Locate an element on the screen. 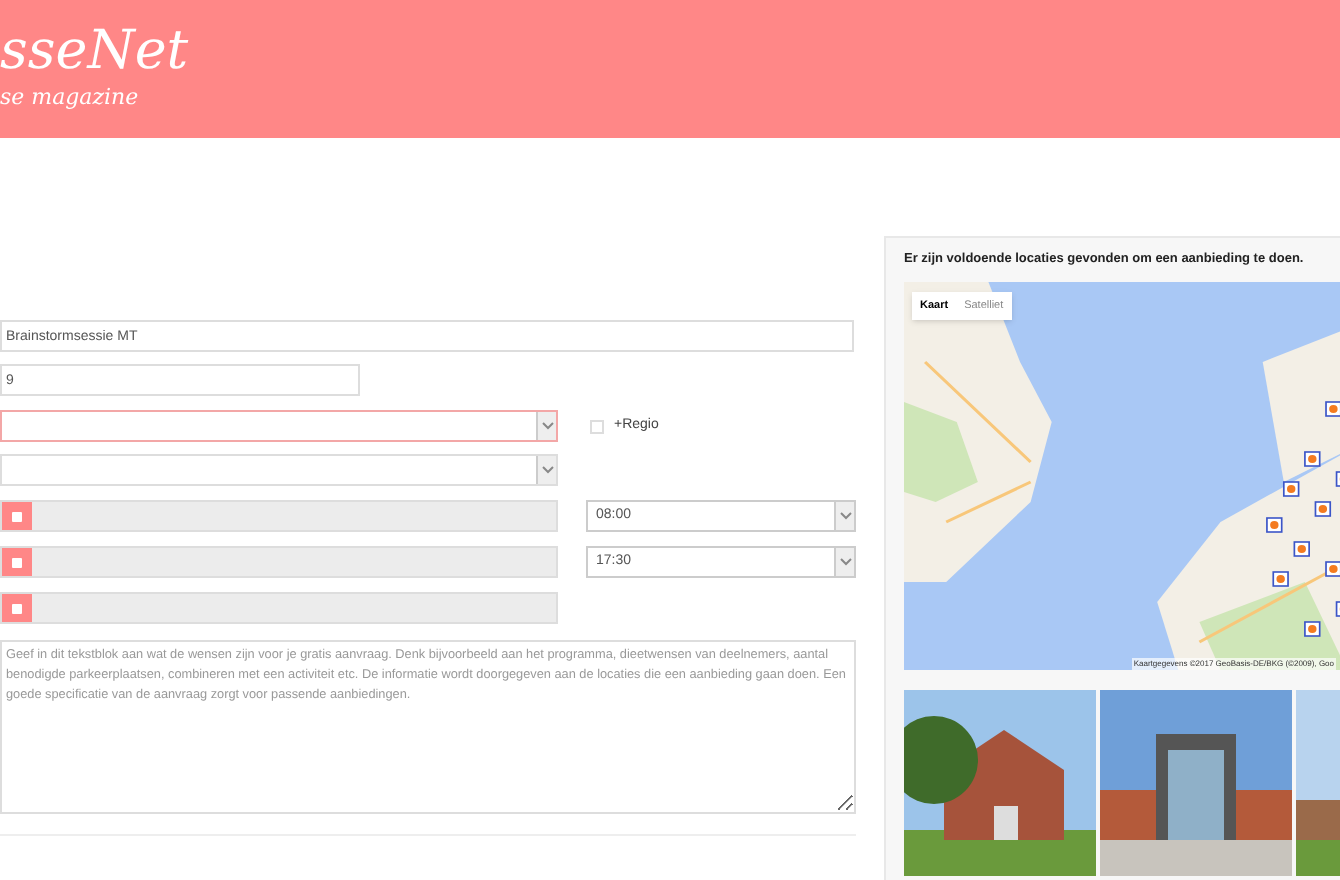 The height and width of the screenshot is (880, 1340). site-tagline: se magazine is located at coordinates (70, 98).